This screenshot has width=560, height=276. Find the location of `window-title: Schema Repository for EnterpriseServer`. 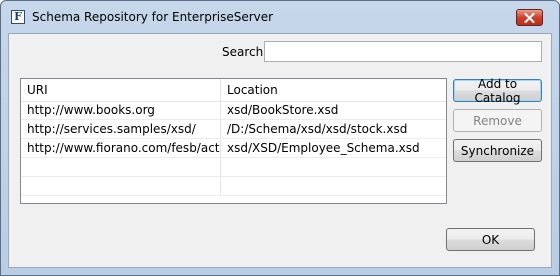

window-title: Schema Repository for EnterpriseServer is located at coordinates (153, 17).